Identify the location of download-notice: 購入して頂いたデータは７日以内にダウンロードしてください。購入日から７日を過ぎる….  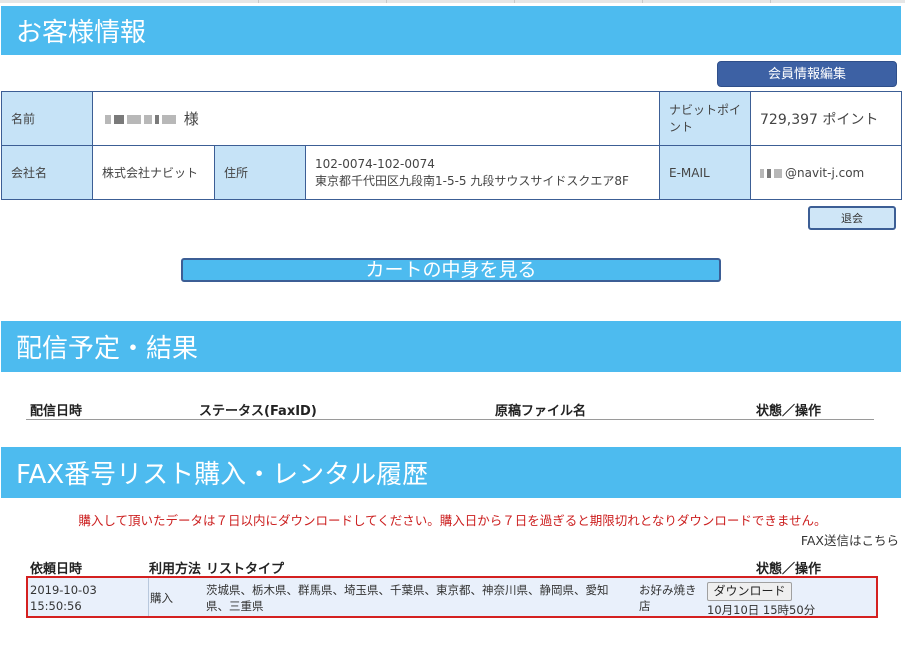
(452, 520).